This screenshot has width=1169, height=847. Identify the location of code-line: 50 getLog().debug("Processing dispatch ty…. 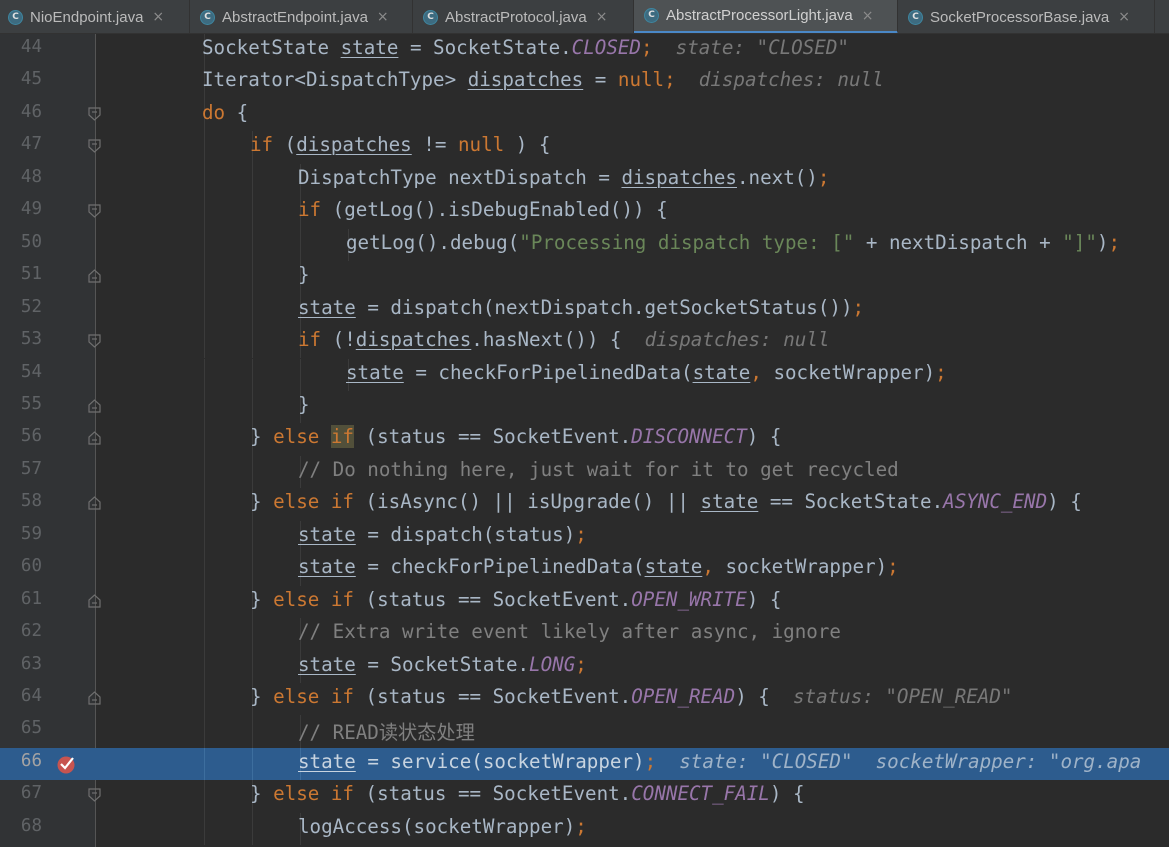
(584, 245).